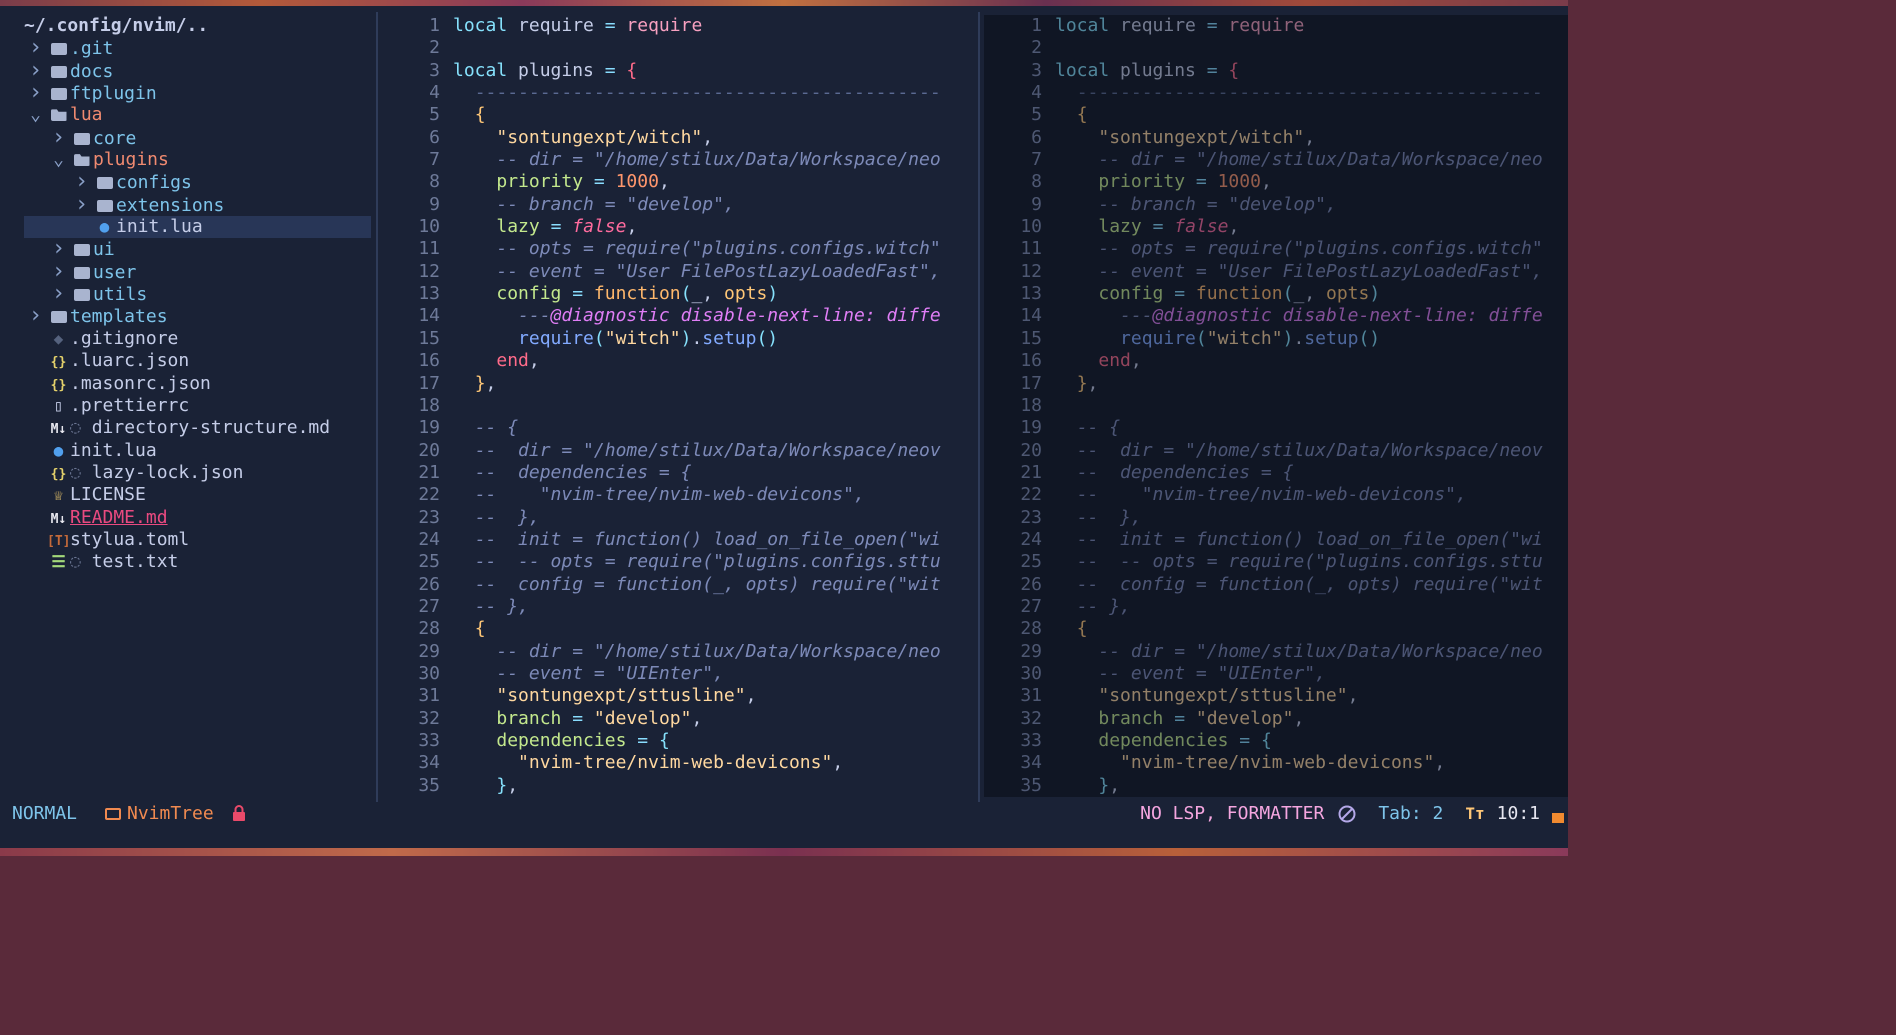  What do you see at coordinates (188, 428) in the screenshot?
I see `tree-file: M↓ ◌ directory-structure.md` at bounding box center [188, 428].